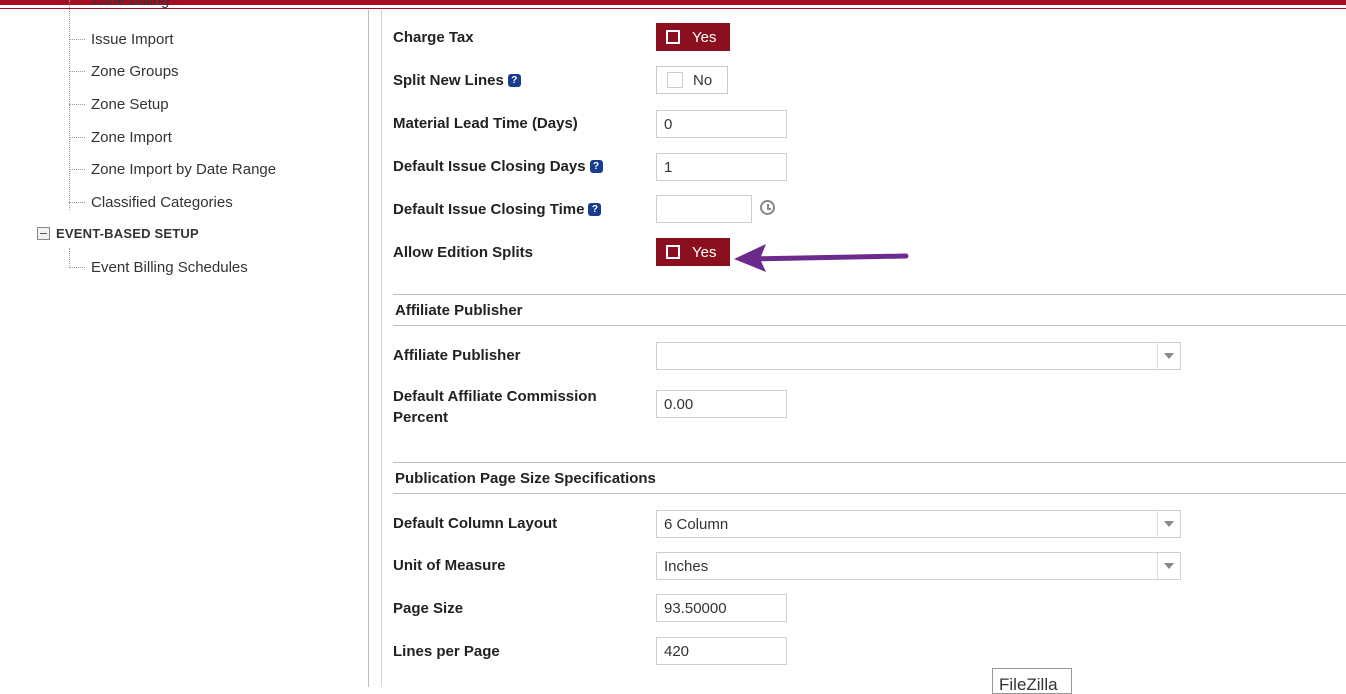  What do you see at coordinates (869, 310) in the screenshot?
I see `affiliate-publisher-section-header: Affiliate Publisher` at bounding box center [869, 310].